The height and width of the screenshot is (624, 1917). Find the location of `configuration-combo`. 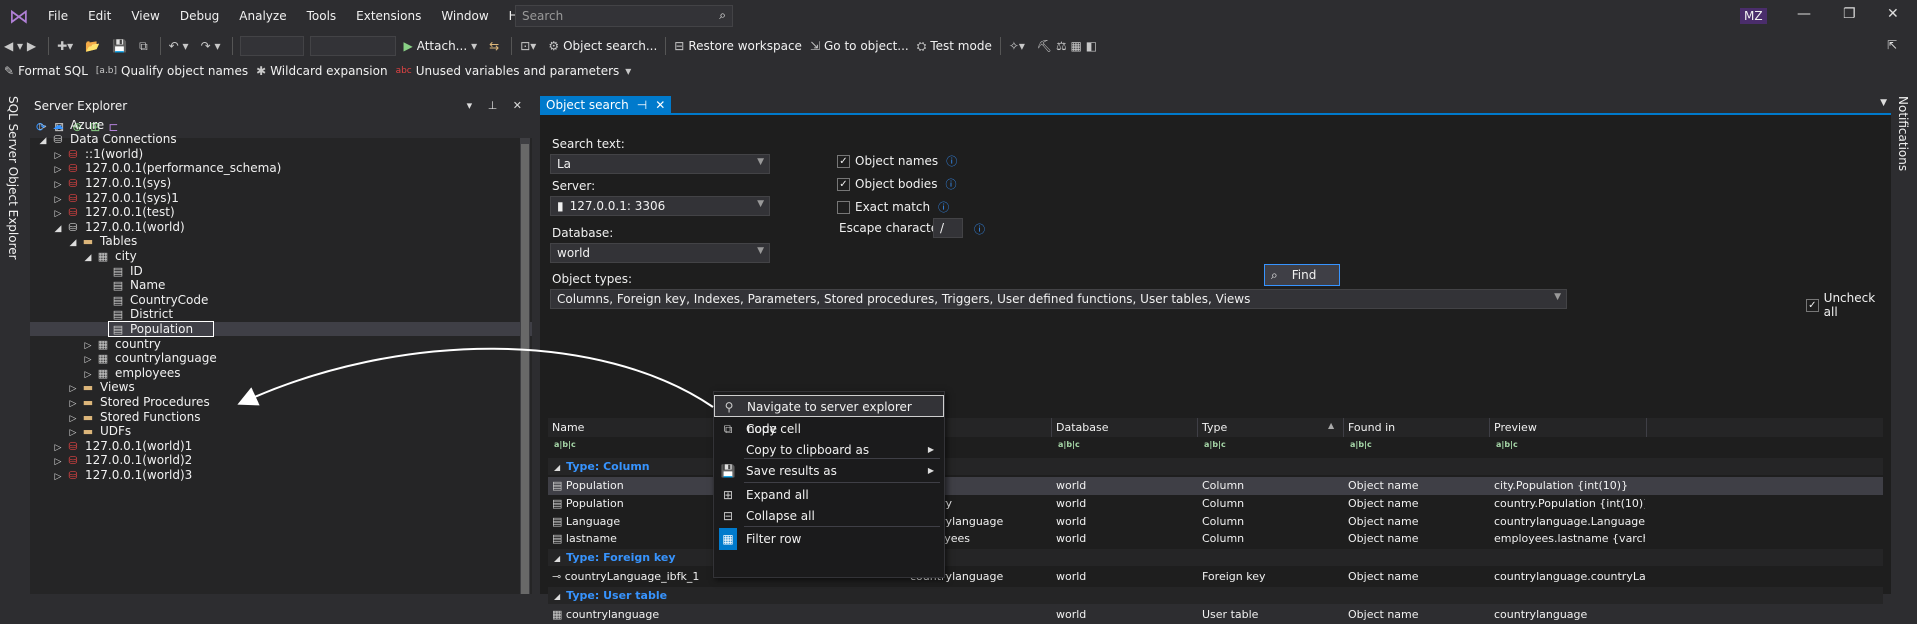

configuration-combo is located at coordinates (272, 46).